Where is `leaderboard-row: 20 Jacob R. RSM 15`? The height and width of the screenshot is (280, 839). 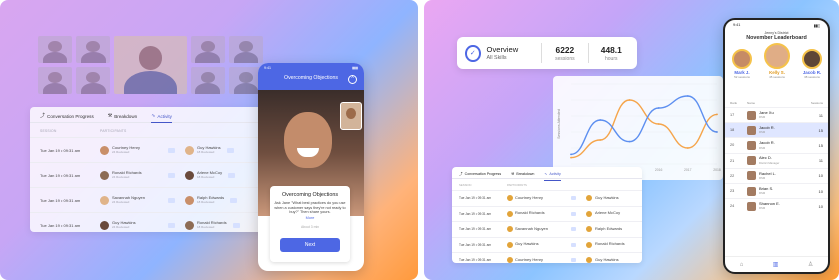
leaderboard-row: 20 Jacob R. RSM 15 is located at coordinates (776, 144).